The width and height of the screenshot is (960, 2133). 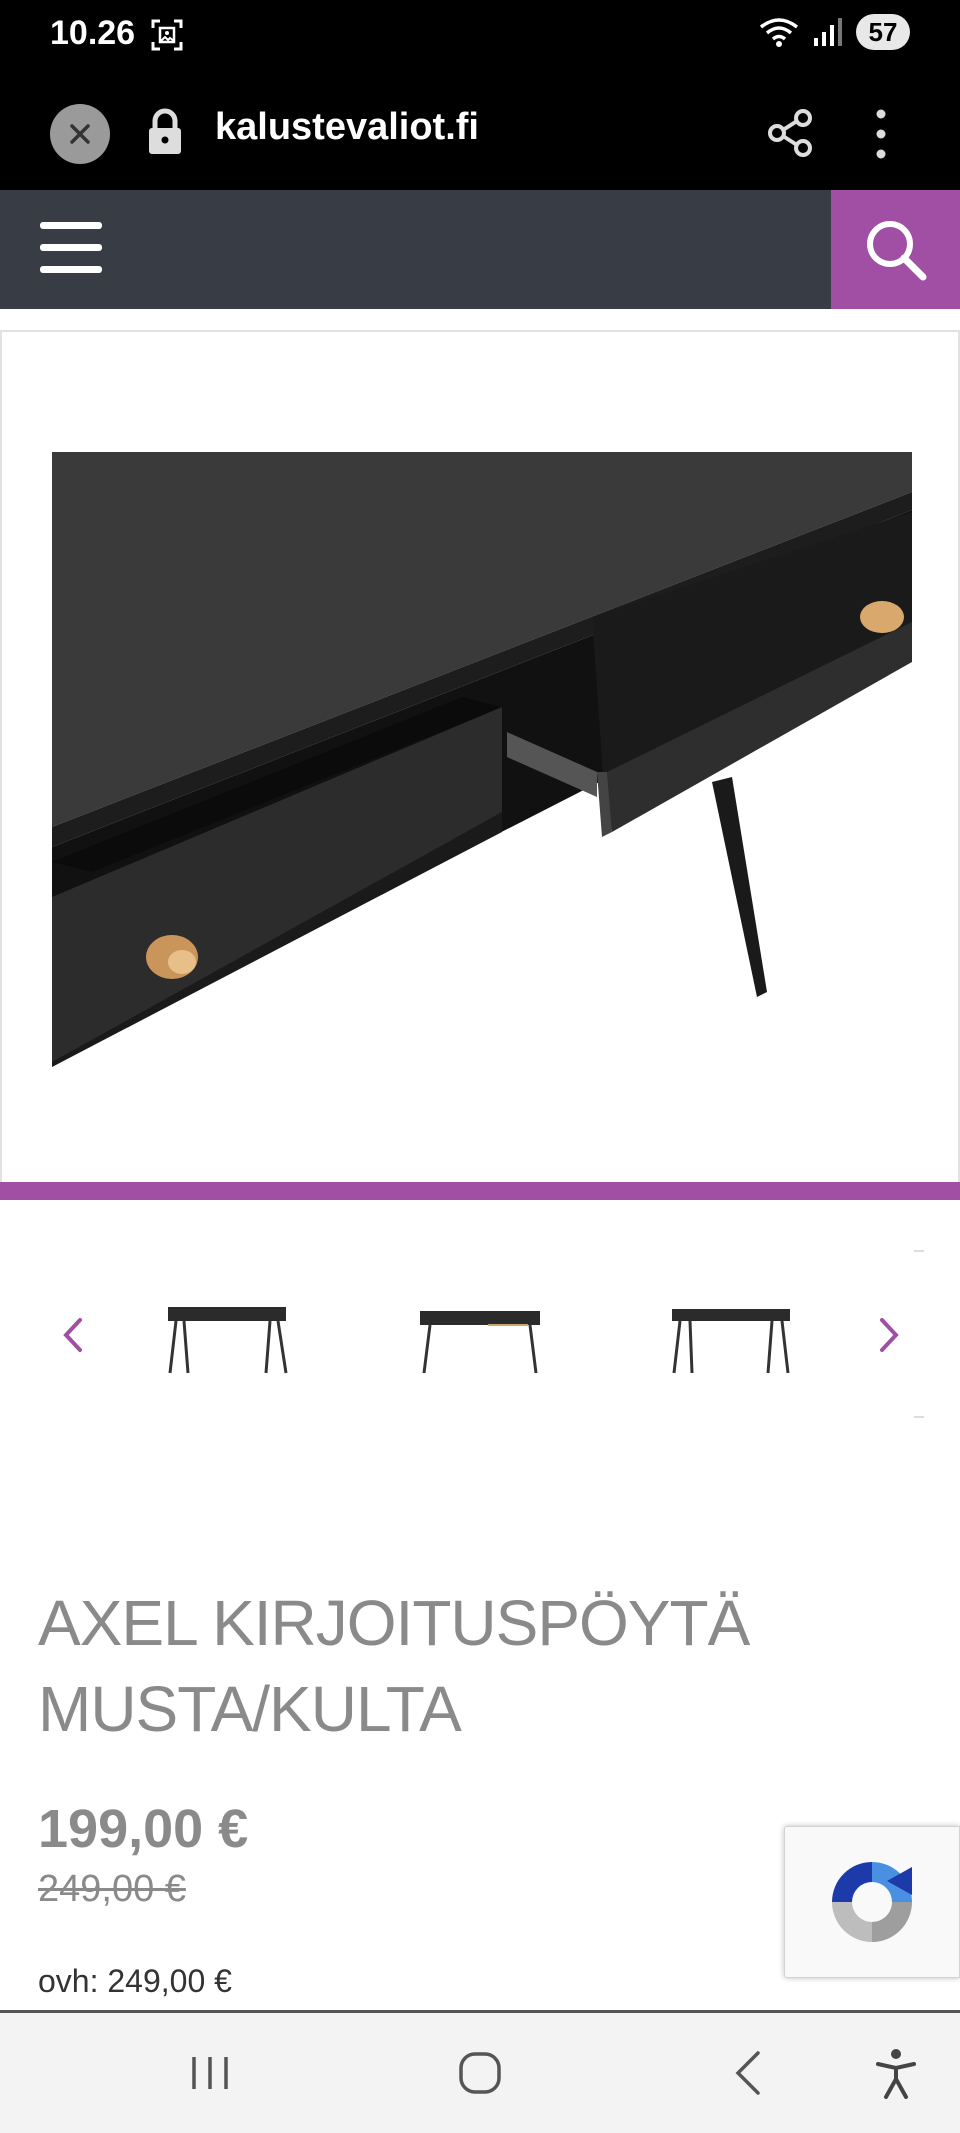 What do you see at coordinates (480, 1191) in the screenshot?
I see `image-accent-bar` at bounding box center [480, 1191].